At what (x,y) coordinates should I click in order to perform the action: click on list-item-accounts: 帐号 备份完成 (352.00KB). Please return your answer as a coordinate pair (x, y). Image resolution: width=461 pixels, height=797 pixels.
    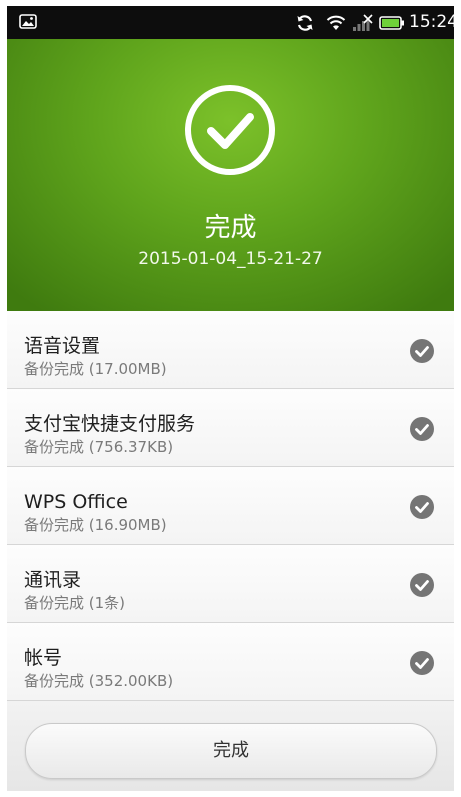
    Looking at the image, I should click on (230, 662).